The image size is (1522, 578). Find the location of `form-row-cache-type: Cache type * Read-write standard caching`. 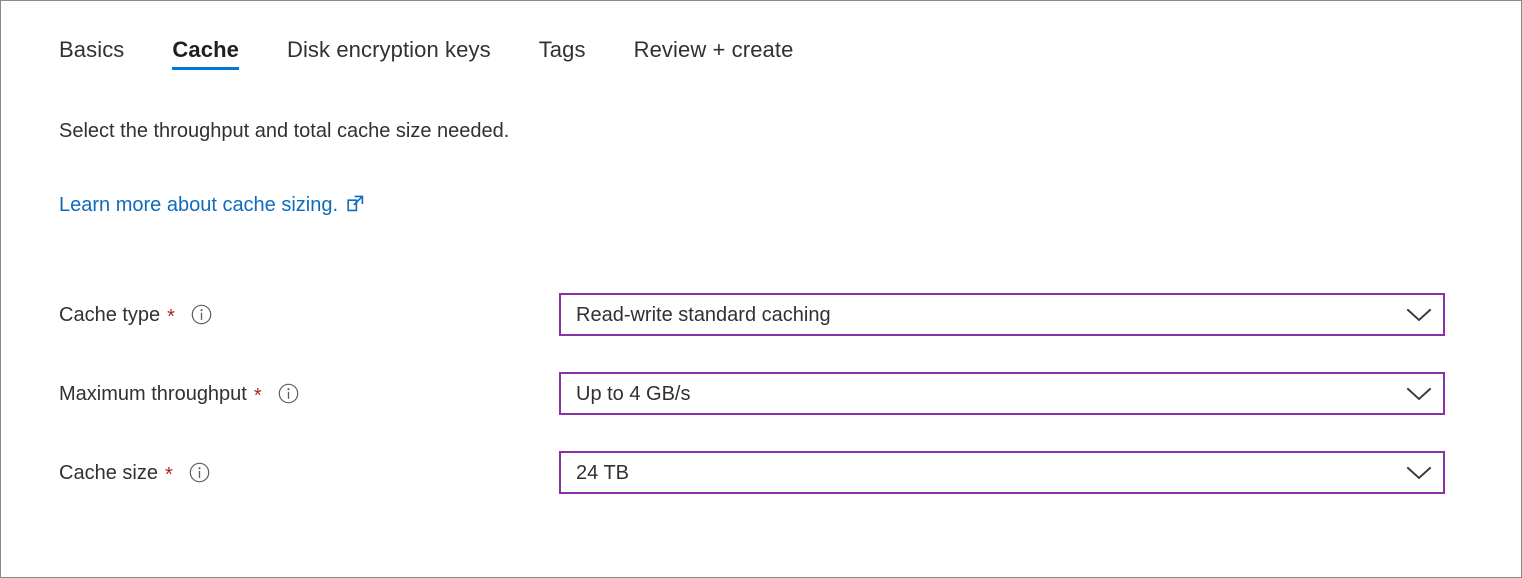

form-row-cache-type: Cache type * Read-write standard caching is located at coordinates (752, 314).